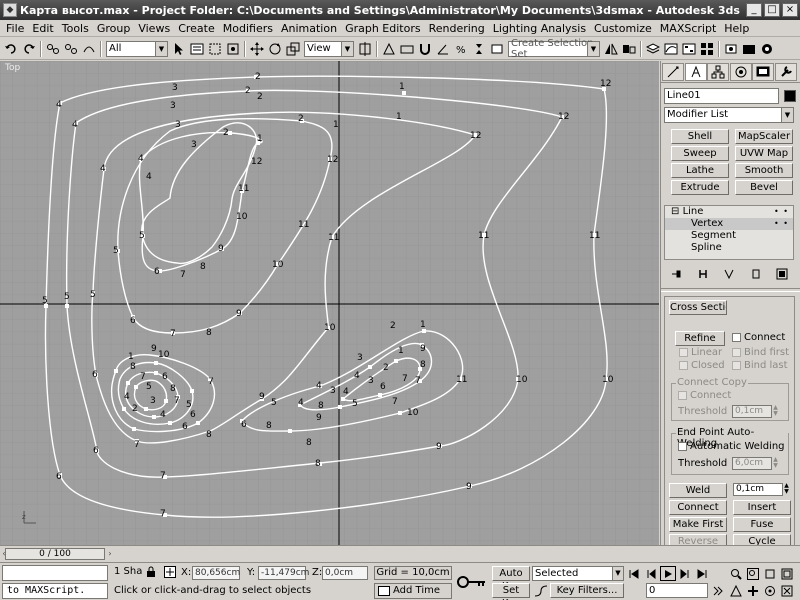 The height and width of the screenshot is (600, 800). Describe the element at coordinates (443, 49) in the screenshot. I see `angle-snap-icon` at that location.